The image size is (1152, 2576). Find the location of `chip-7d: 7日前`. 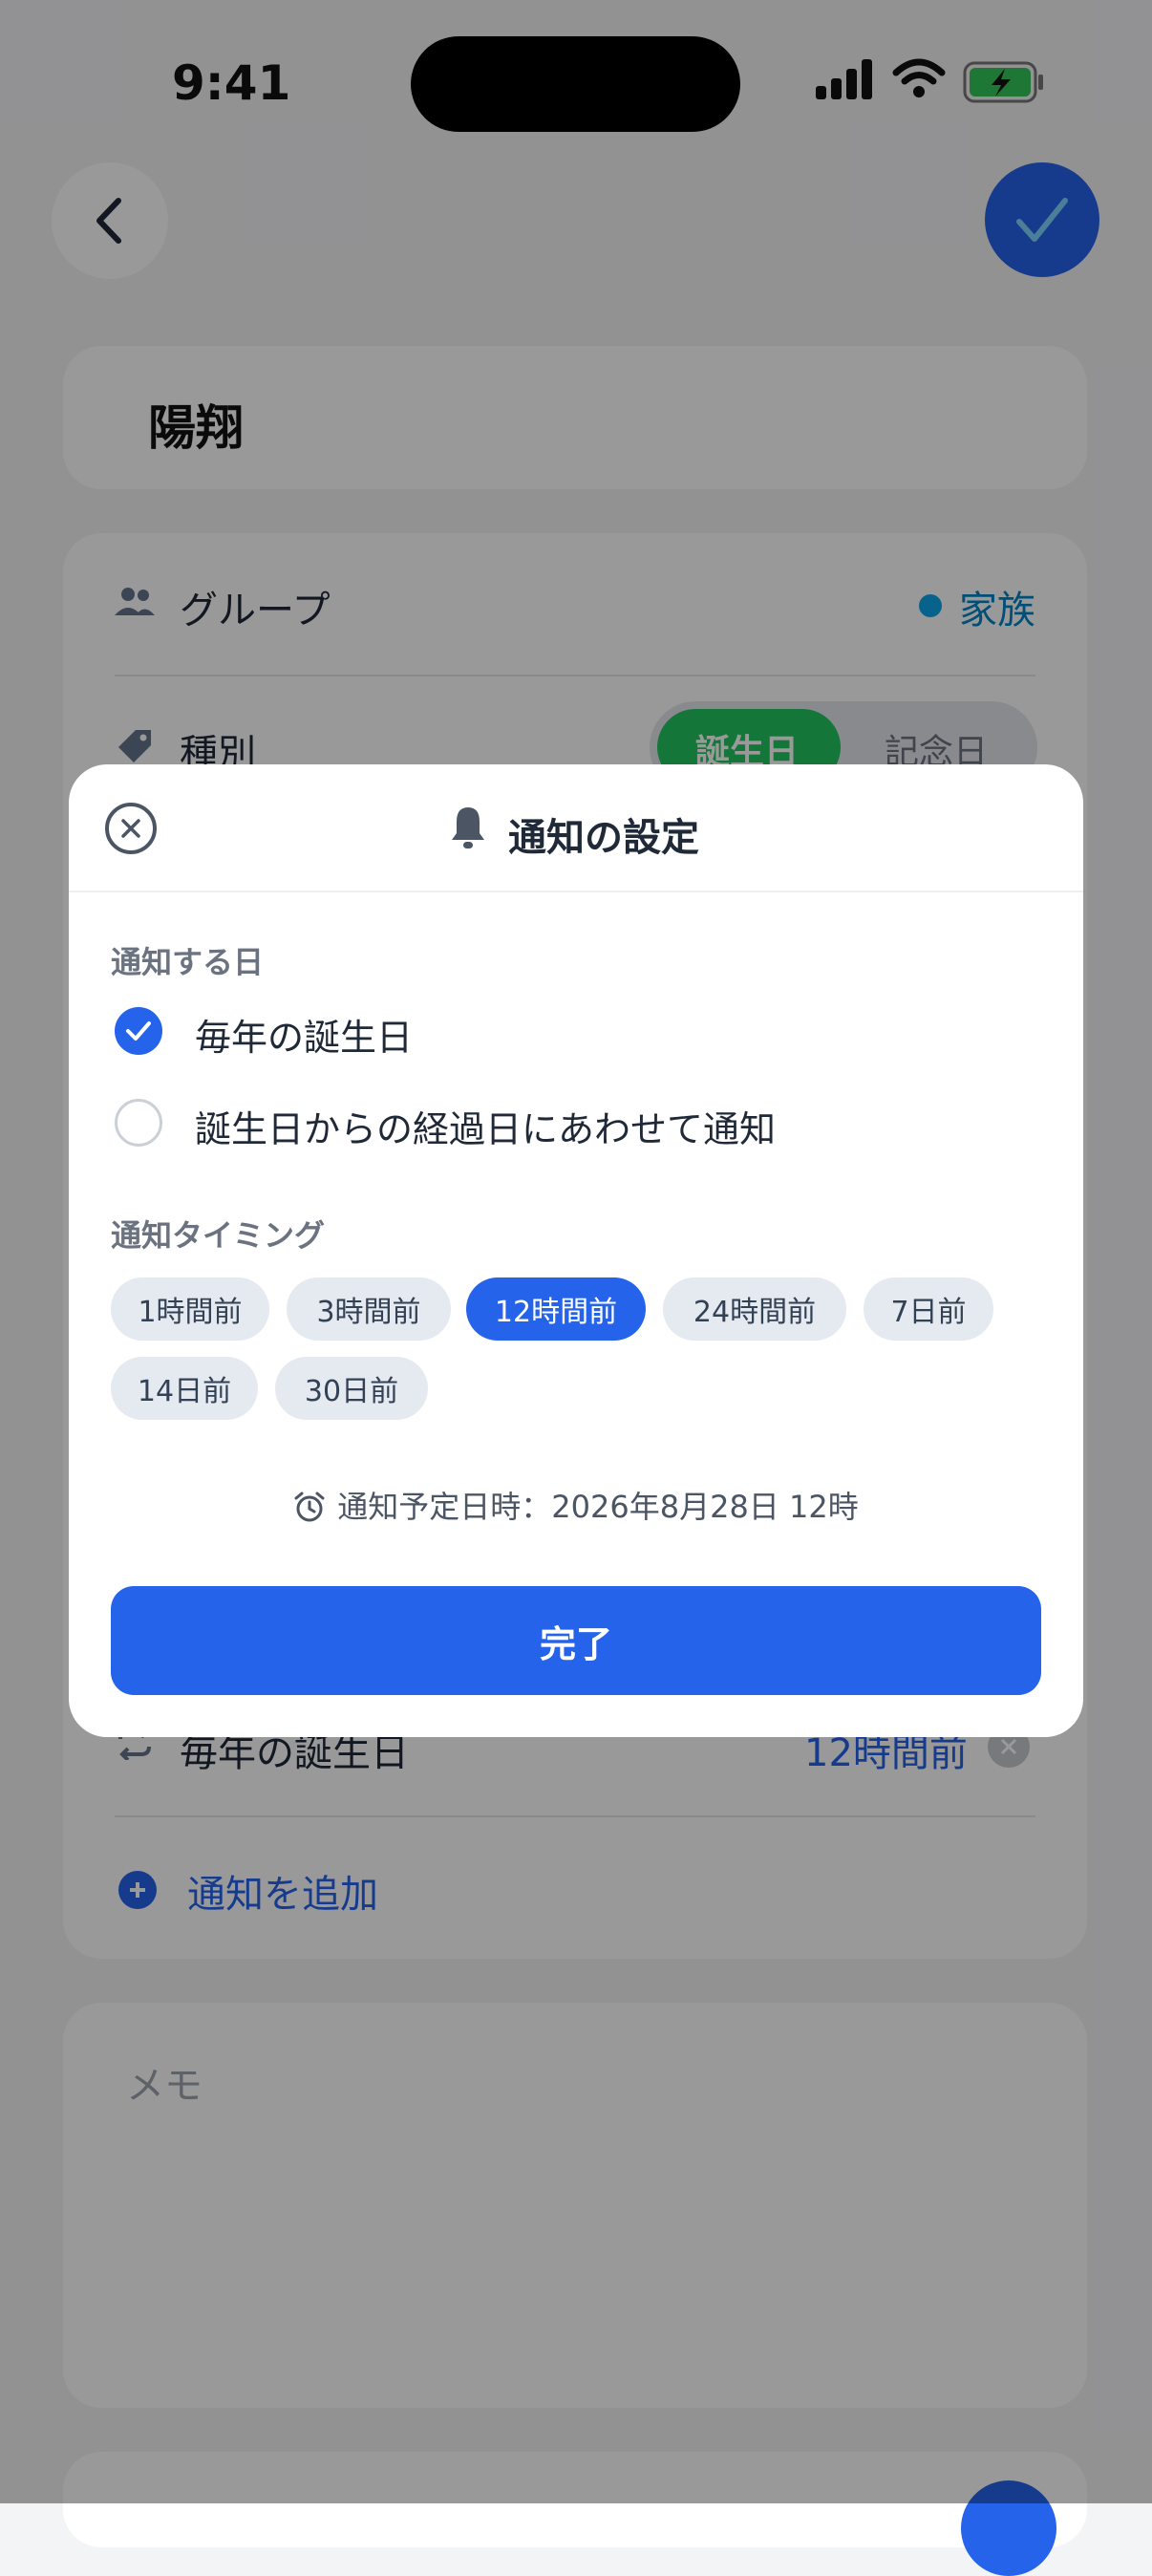

chip-7d: 7日前 is located at coordinates (928, 1309).